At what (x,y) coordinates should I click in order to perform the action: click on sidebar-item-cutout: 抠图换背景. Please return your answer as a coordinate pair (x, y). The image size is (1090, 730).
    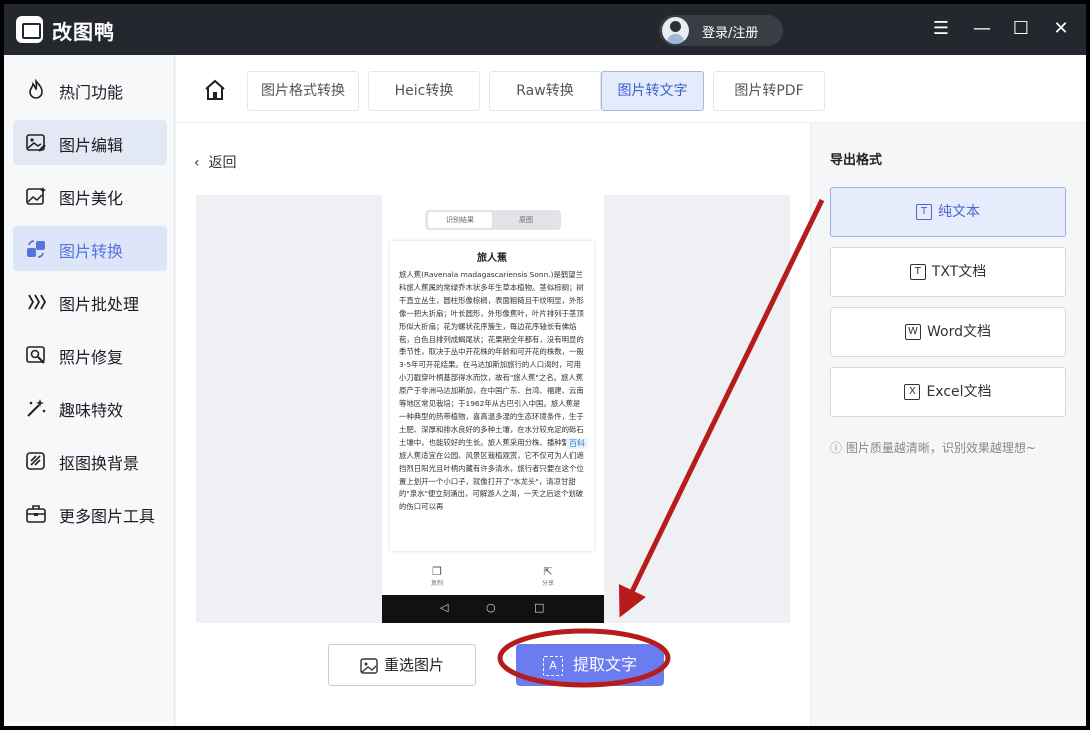
    Looking at the image, I should click on (90, 460).